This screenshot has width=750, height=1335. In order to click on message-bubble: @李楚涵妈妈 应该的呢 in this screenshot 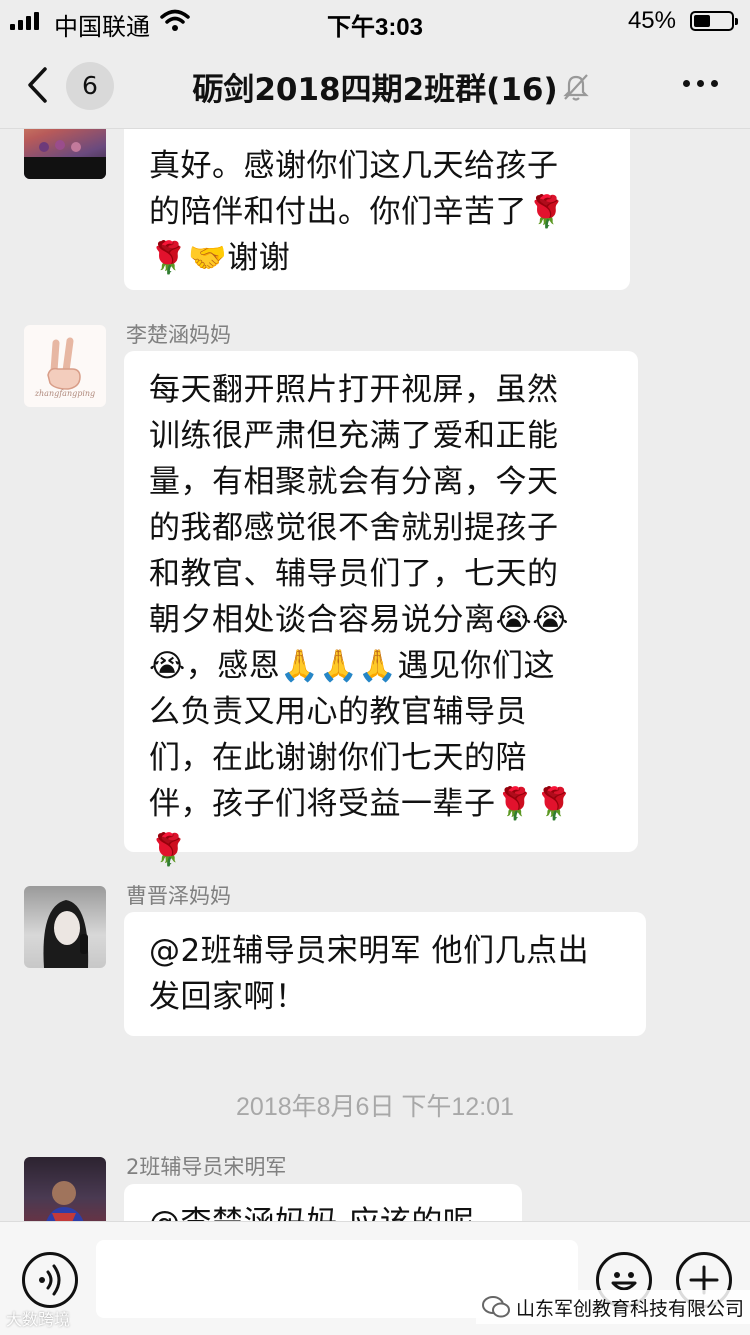, I will do `click(323, 1202)`.